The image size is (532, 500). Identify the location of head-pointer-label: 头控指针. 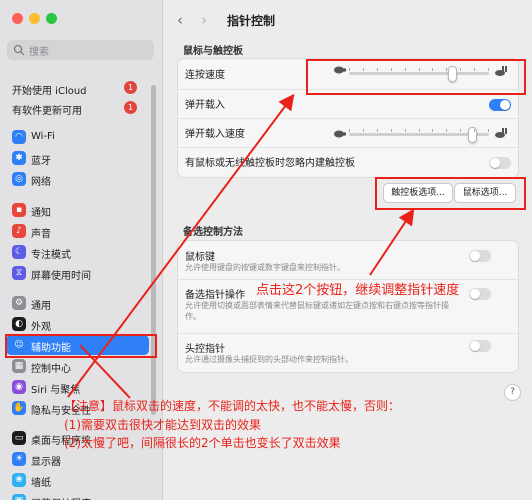
(205, 349).